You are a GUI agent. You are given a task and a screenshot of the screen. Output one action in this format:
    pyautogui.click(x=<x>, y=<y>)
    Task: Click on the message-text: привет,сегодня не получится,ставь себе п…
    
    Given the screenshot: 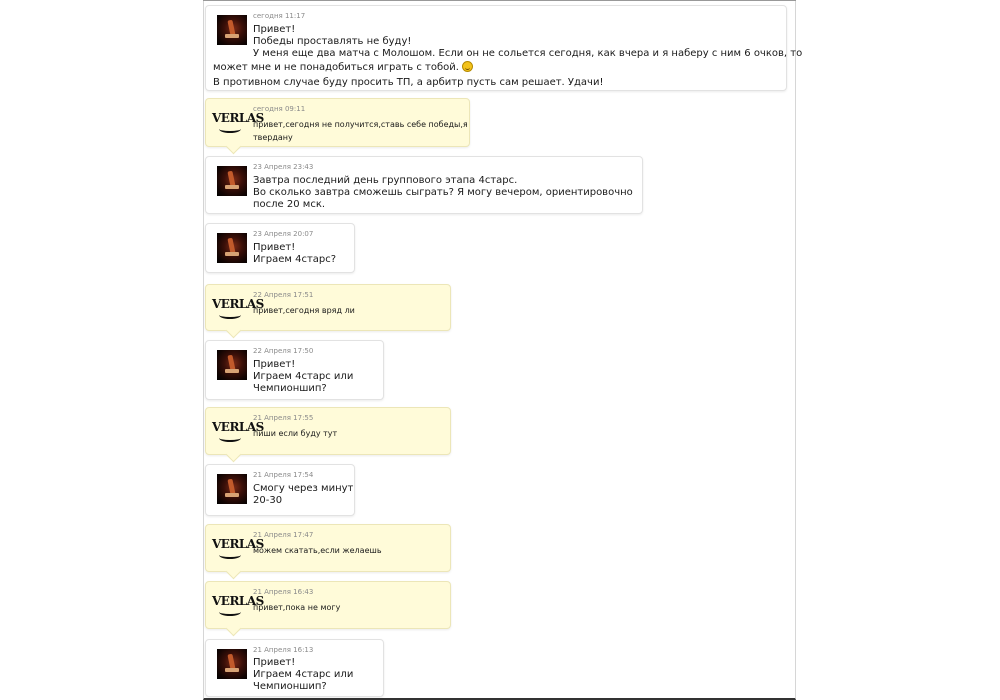 What is the action you would take?
    pyautogui.click(x=360, y=131)
    